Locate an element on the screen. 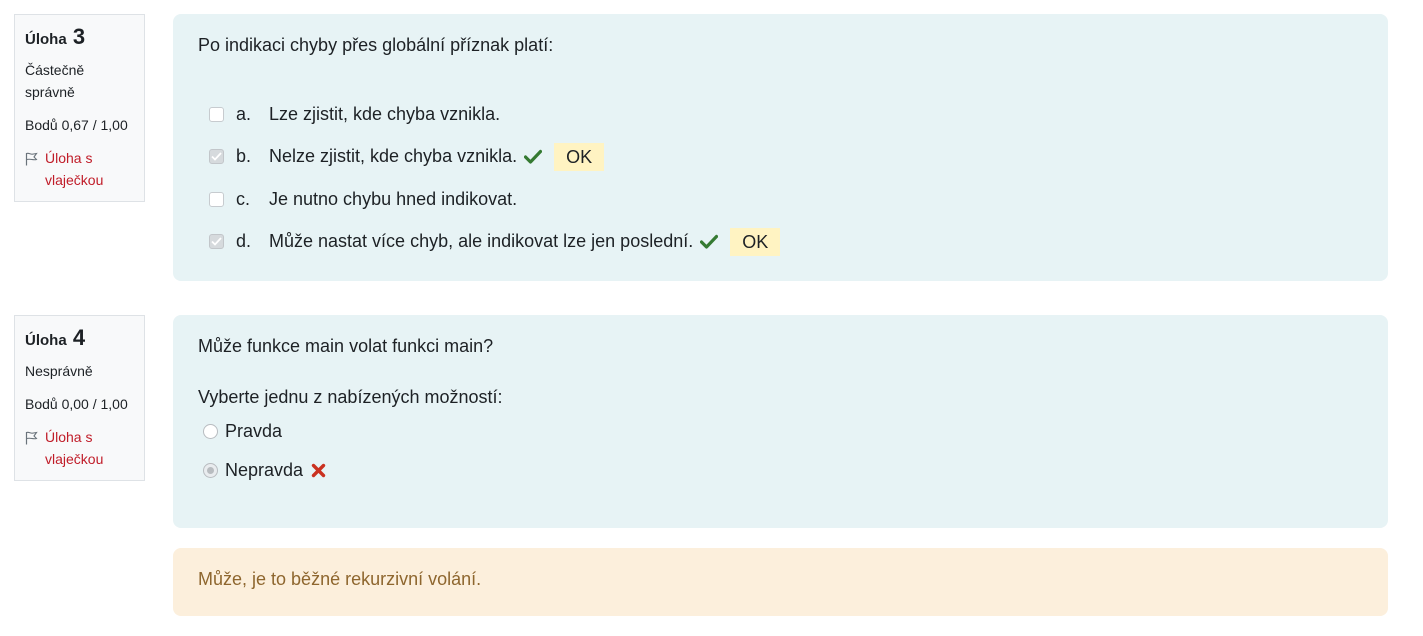  answer-b: b. Nelze zjistit, kde chyba vznikla. OK is located at coordinates (780, 157).